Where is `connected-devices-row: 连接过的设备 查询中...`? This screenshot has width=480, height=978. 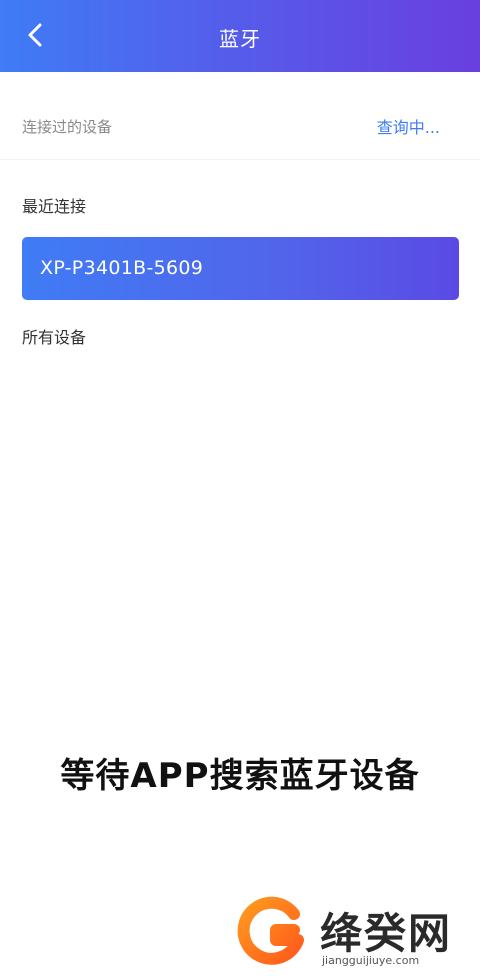 connected-devices-row: 连接过的设备 查询中... is located at coordinates (240, 126).